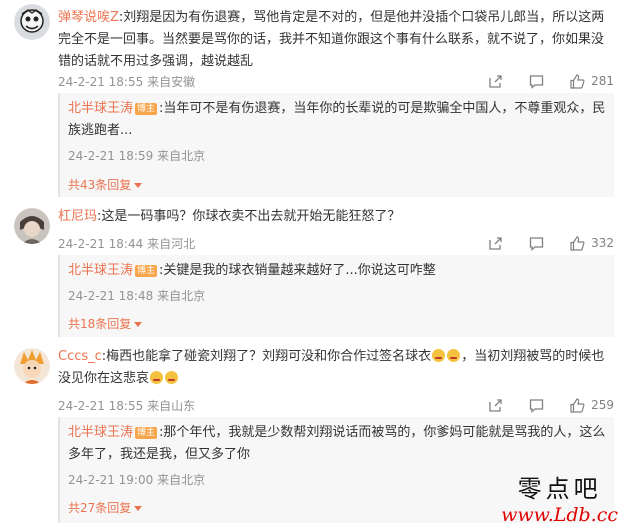 Image resolution: width=632 pixels, height=530 pixels. I want to click on reply-text: 北半球王涛 博主:关键是我的球衣销量越来越好了...你说这可咋整, so click(337, 271).